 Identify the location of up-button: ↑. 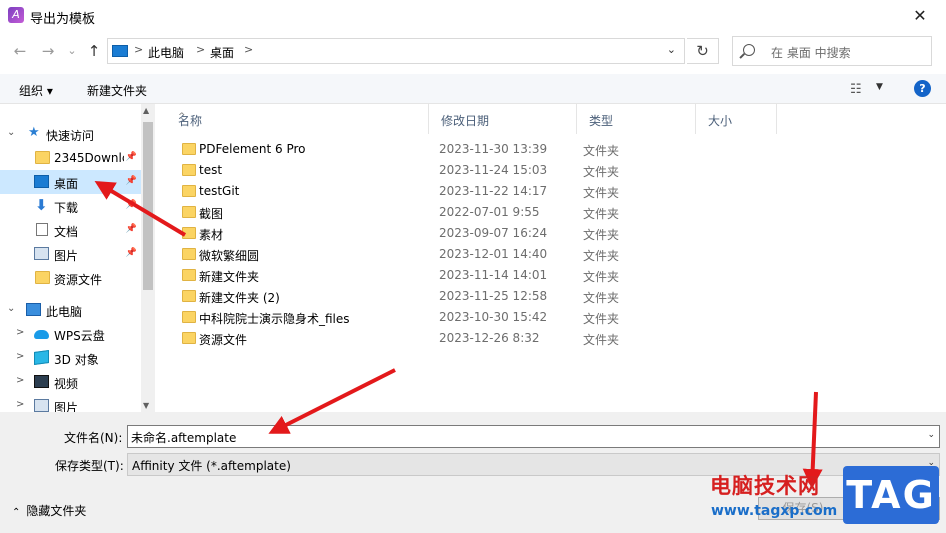
(94, 51).